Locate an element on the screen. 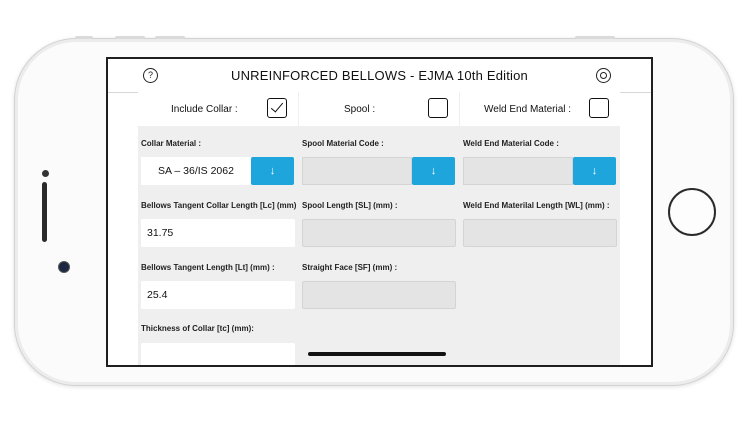  spool-checkbox is located at coordinates (438, 108).